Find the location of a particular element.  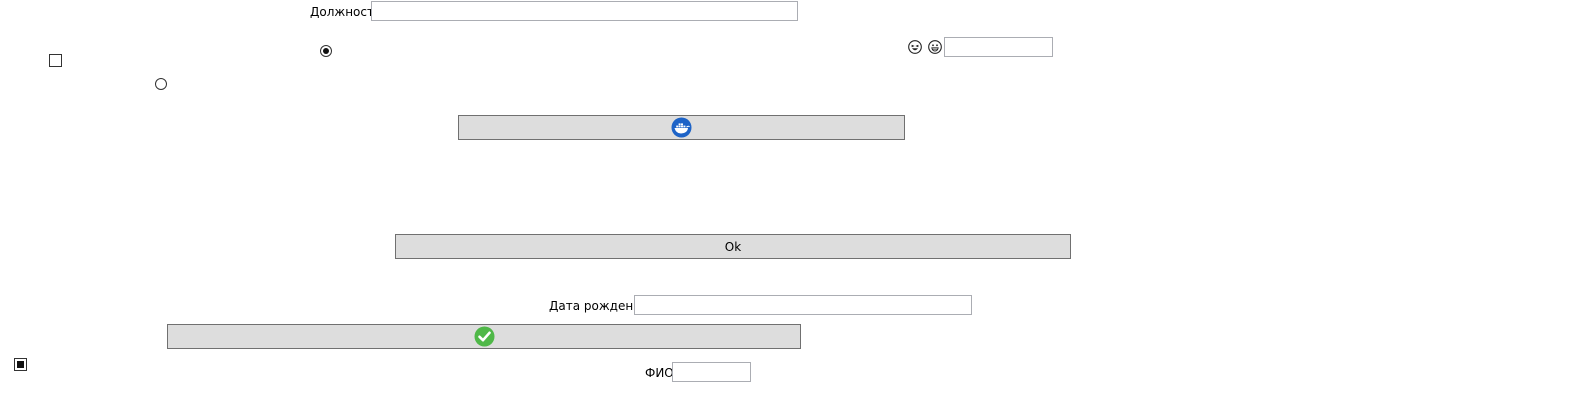

position-input is located at coordinates (584, 11).